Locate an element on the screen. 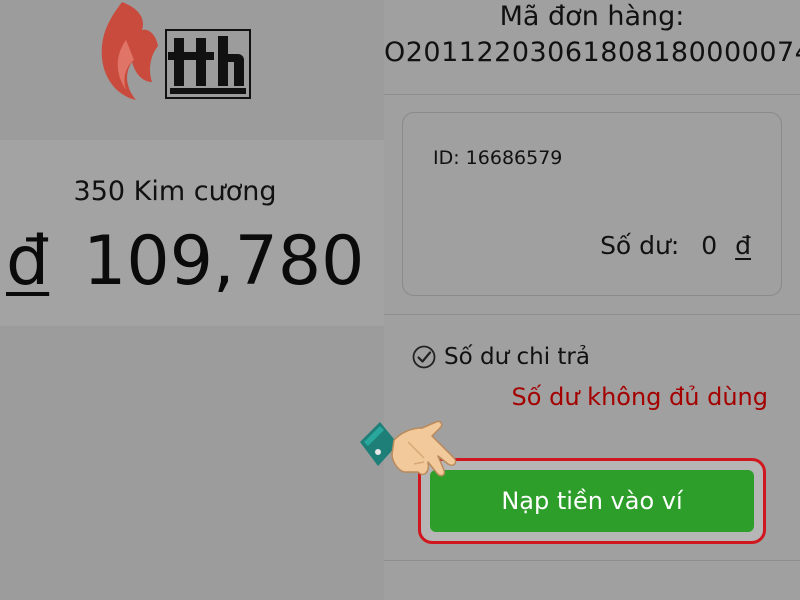 Image resolution: width=800 pixels, height=600 pixels. currency-symbol: đ is located at coordinates (28, 261).